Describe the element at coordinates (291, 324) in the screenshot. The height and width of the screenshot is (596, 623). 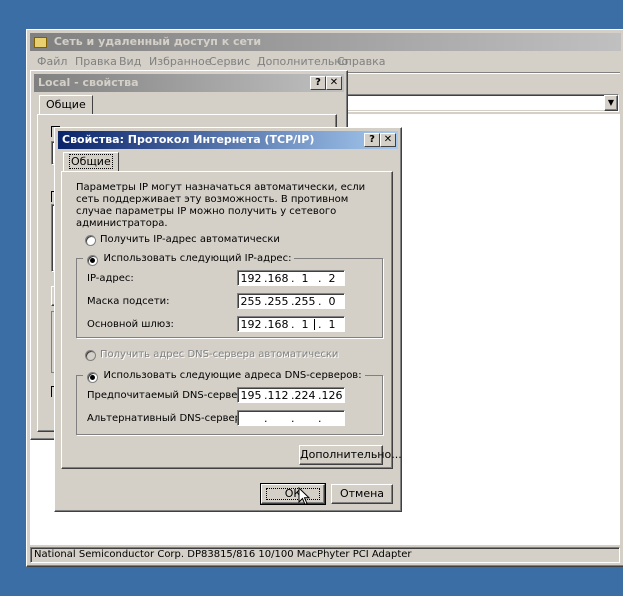
I see `gateway-field: 192 . 168 . 1 . 1` at that location.